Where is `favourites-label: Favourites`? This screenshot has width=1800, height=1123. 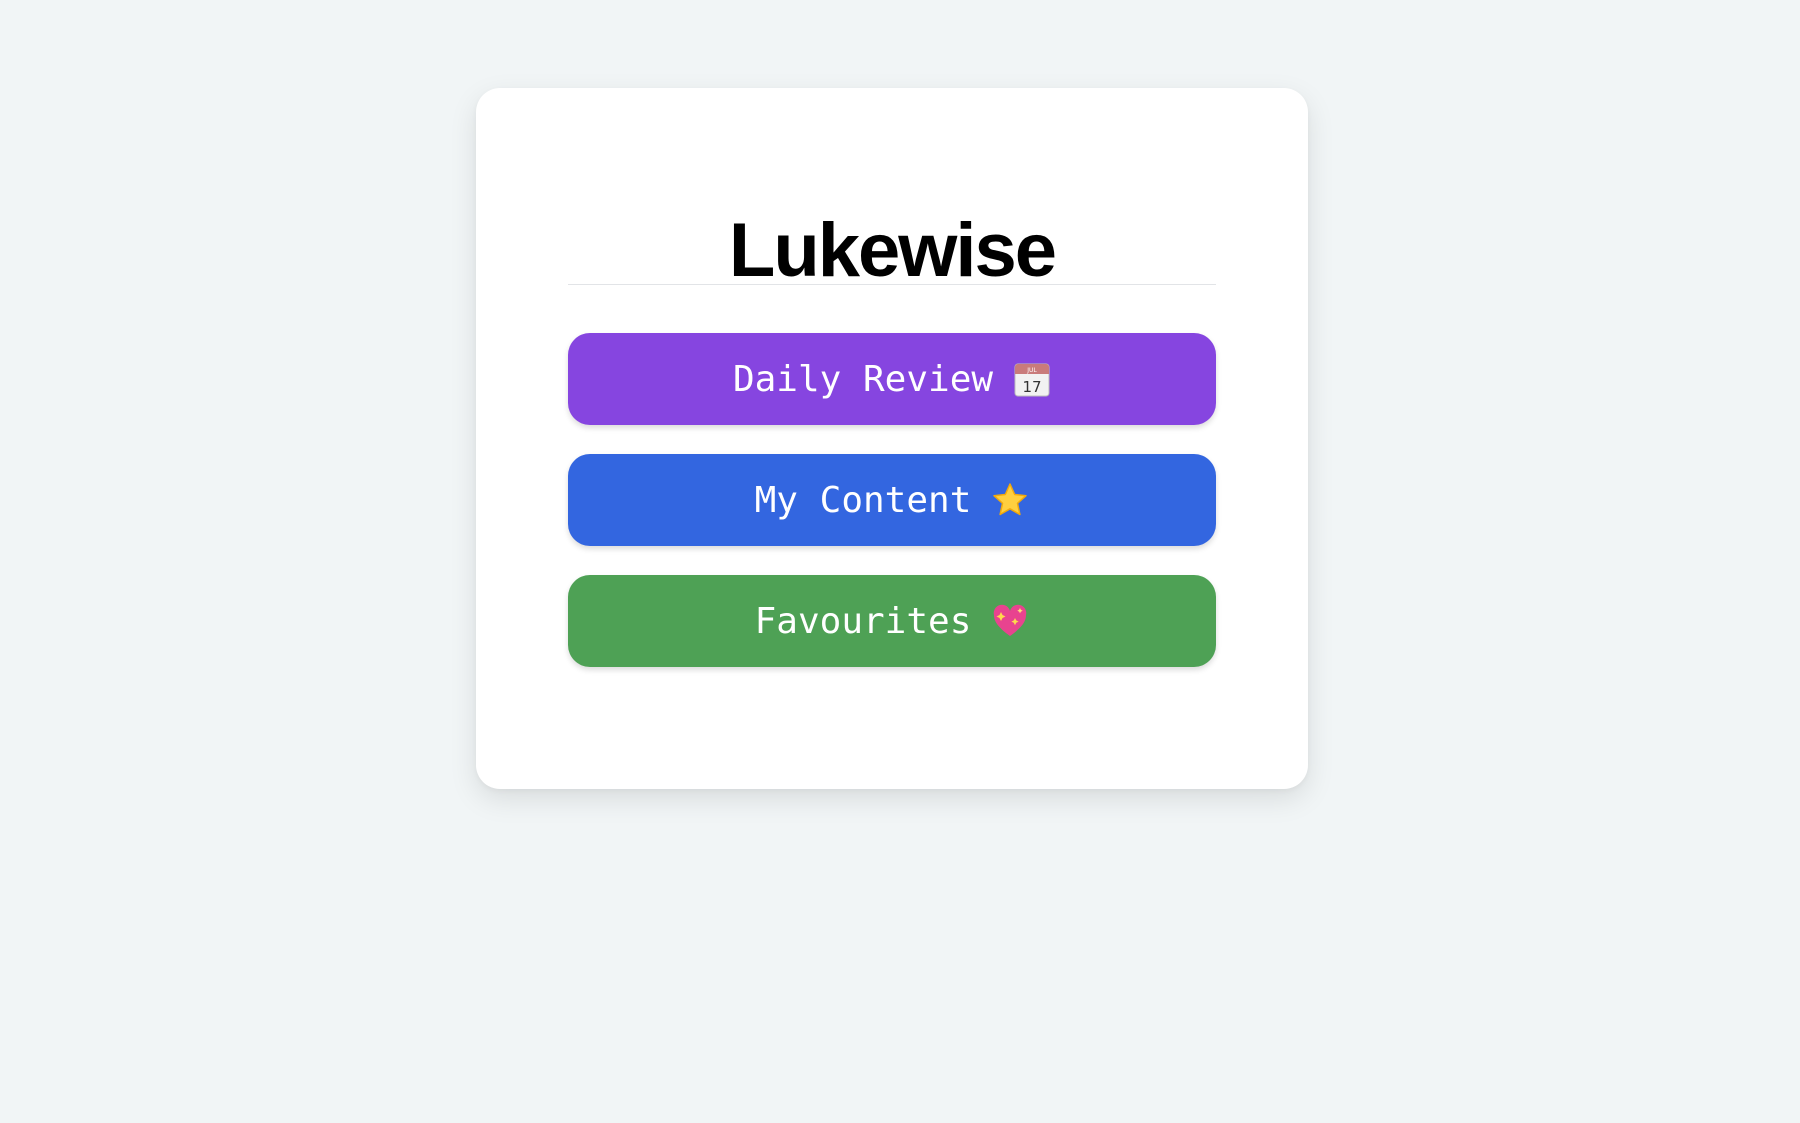
favourites-label: Favourites is located at coordinates (863, 621).